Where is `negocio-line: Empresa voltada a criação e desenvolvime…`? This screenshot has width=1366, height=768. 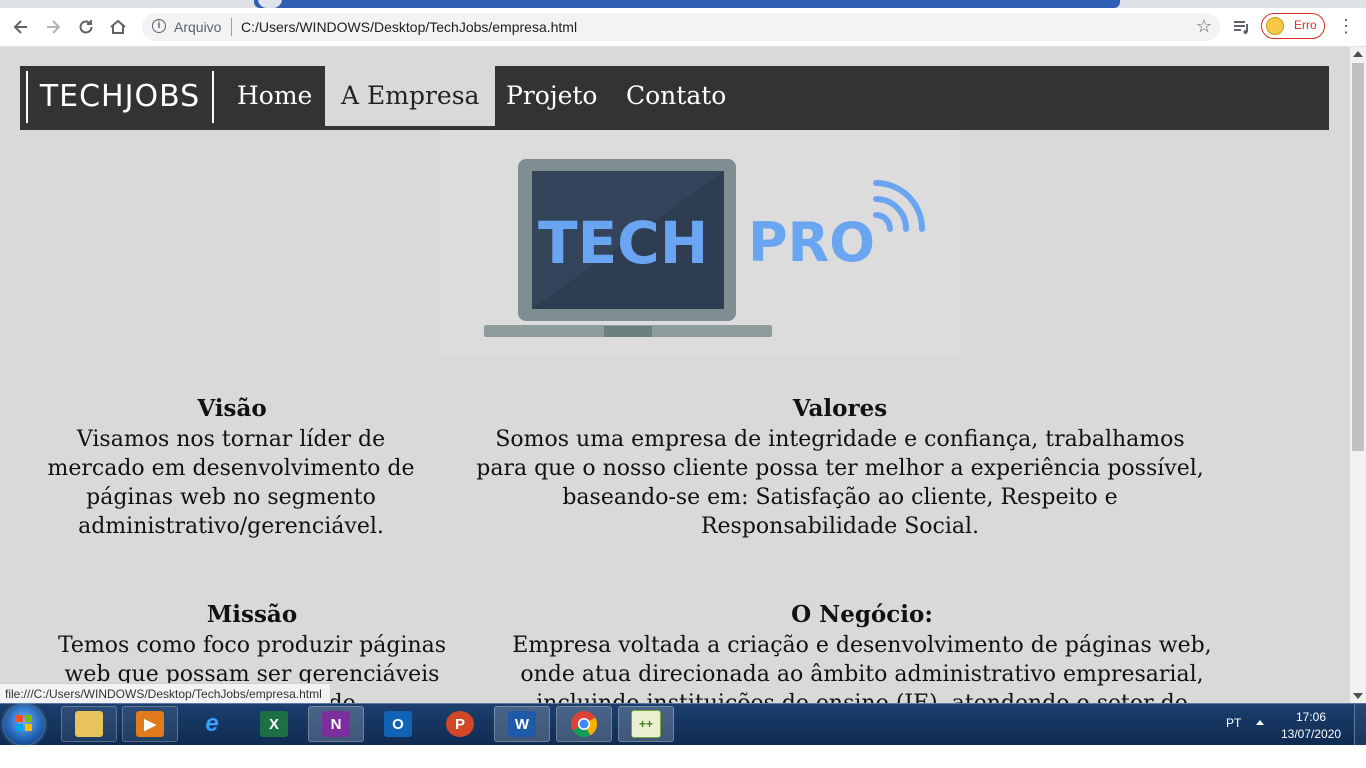
negocio-line: Empresa voltada a criação e desenvolvime… is located at coordinates (862, 645).